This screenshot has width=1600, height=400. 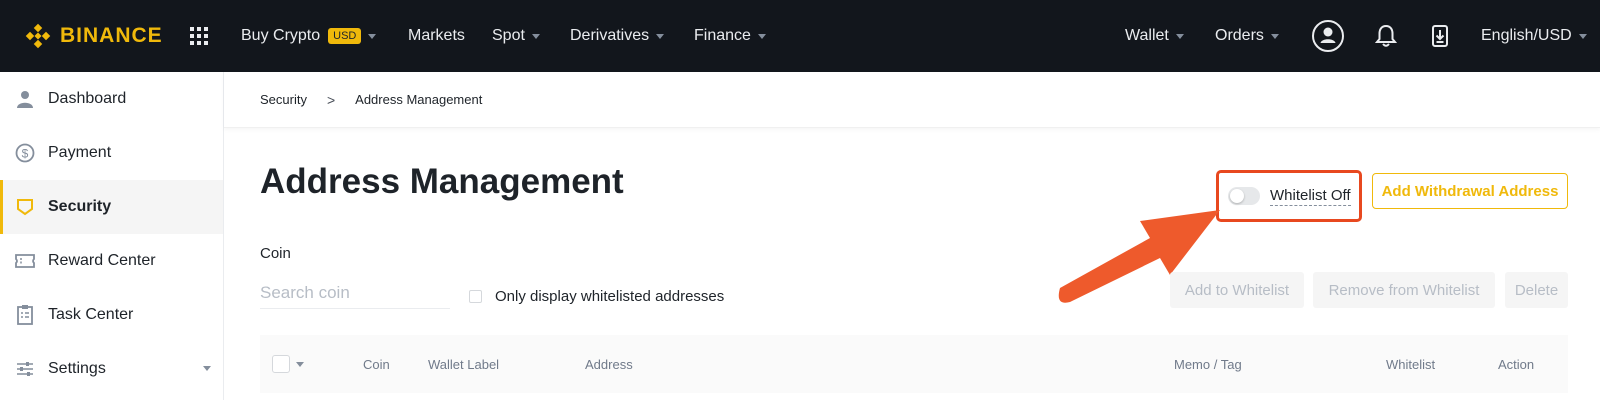 I want to click on nav-buy-crypto-label: Buy Crypto, so click(x=281, y=35).